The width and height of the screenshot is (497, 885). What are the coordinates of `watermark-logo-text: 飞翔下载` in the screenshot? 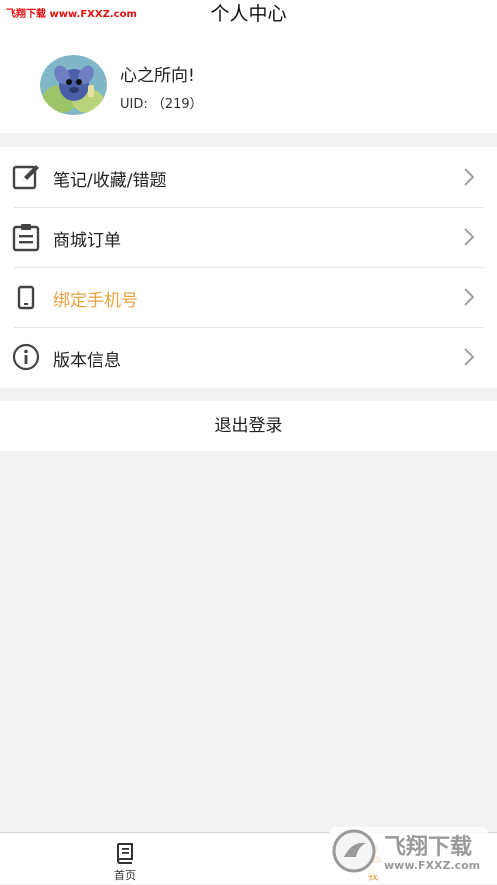 It's located at (428, 847).